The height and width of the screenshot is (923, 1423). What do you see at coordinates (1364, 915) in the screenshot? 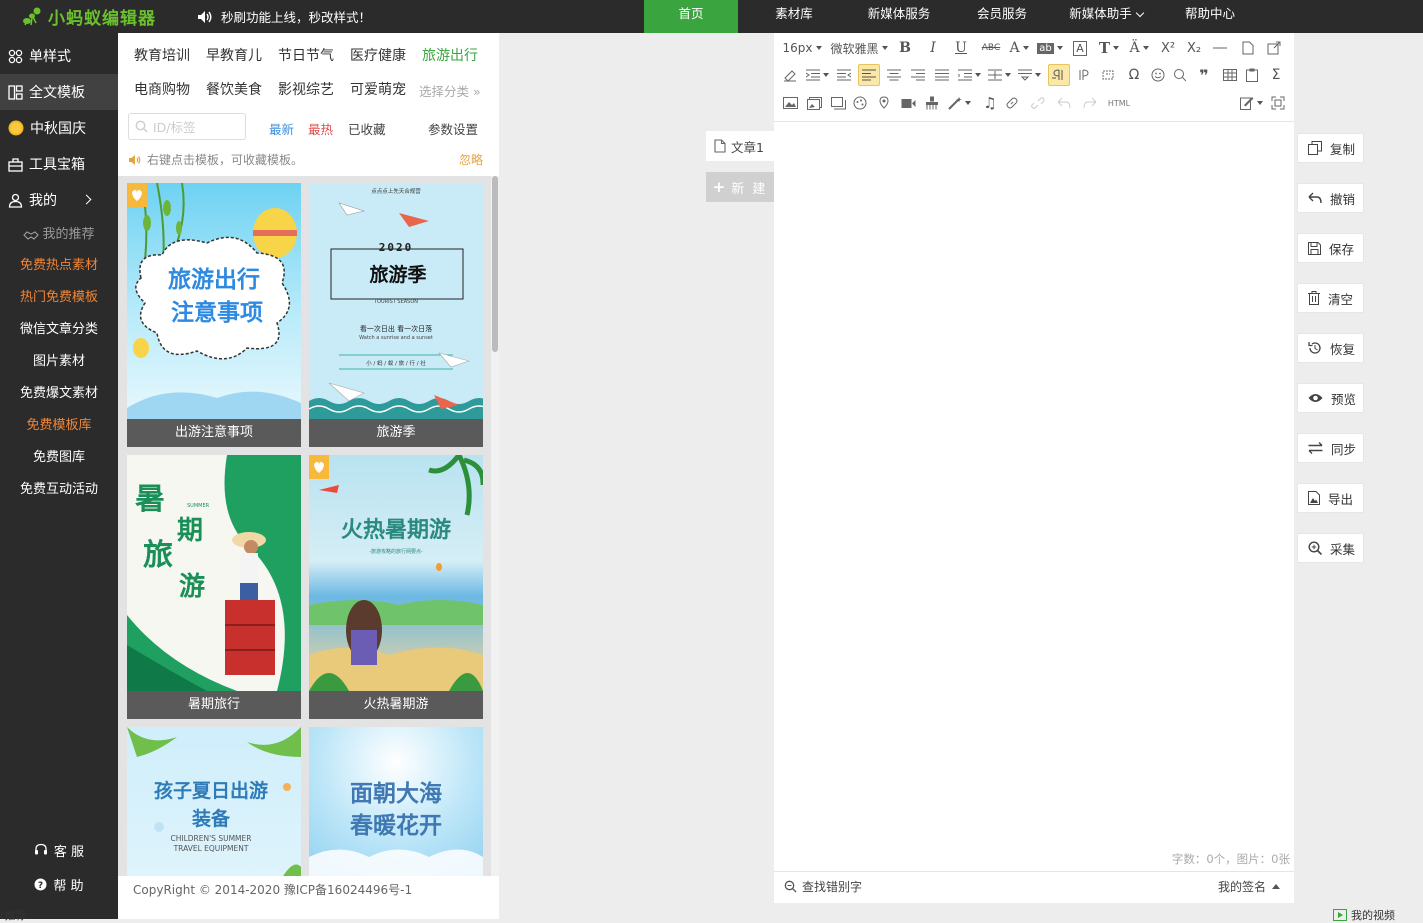
I see `my-videos-link: 我的视频` at bounding box center [1364, 915].